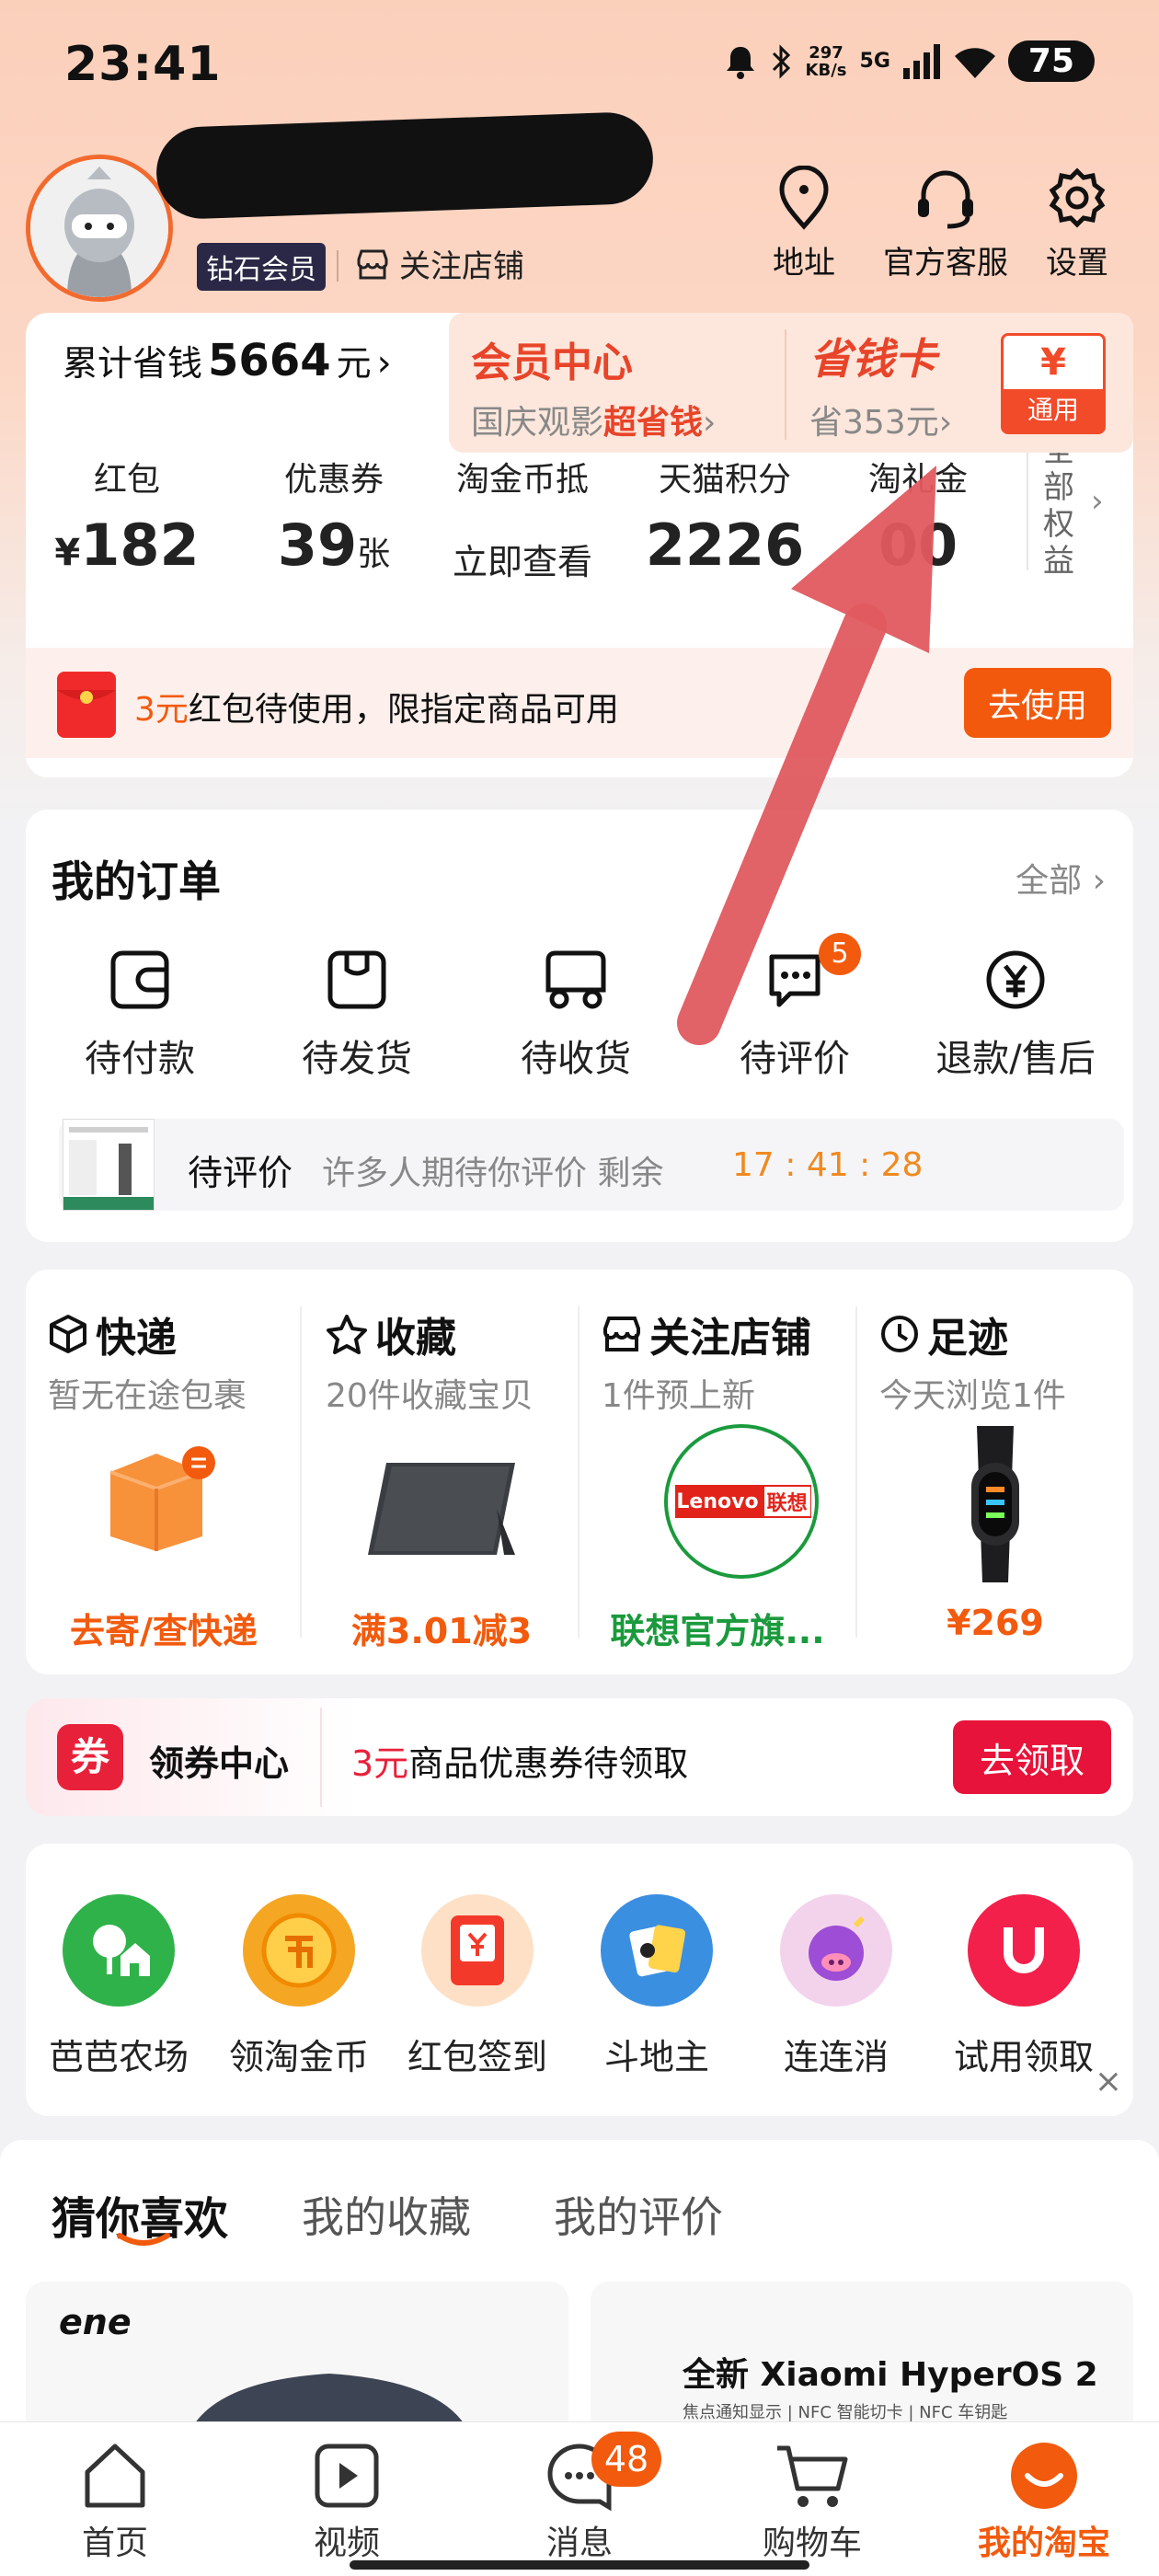  What do you see at coordinates (918, 545) in the screenshot?
I see `benefit-value: 00` at bounding box center [918, 545].